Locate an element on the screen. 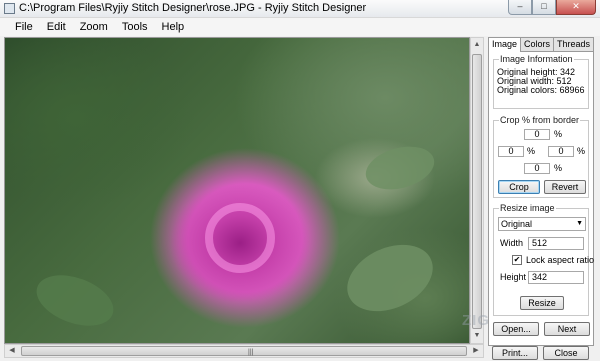  vertical-scroll-thumb is located at coordinates (477, 191).